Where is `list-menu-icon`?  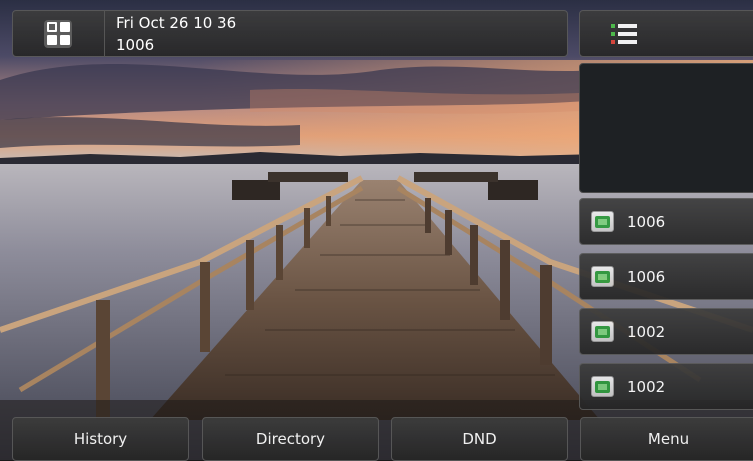
list-menu-icon is located at coordinates (624, 33).